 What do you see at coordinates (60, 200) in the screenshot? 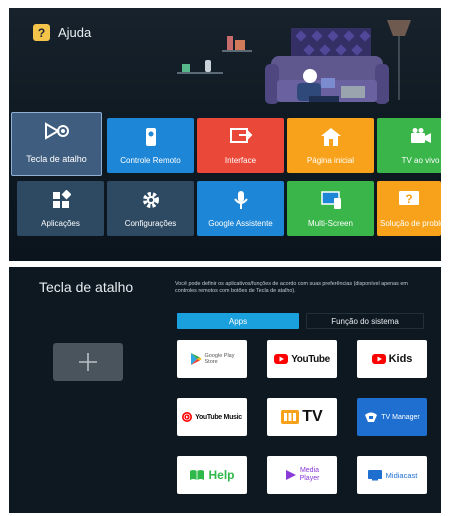
I see `apps-icon` at bounding box center [60, 200].